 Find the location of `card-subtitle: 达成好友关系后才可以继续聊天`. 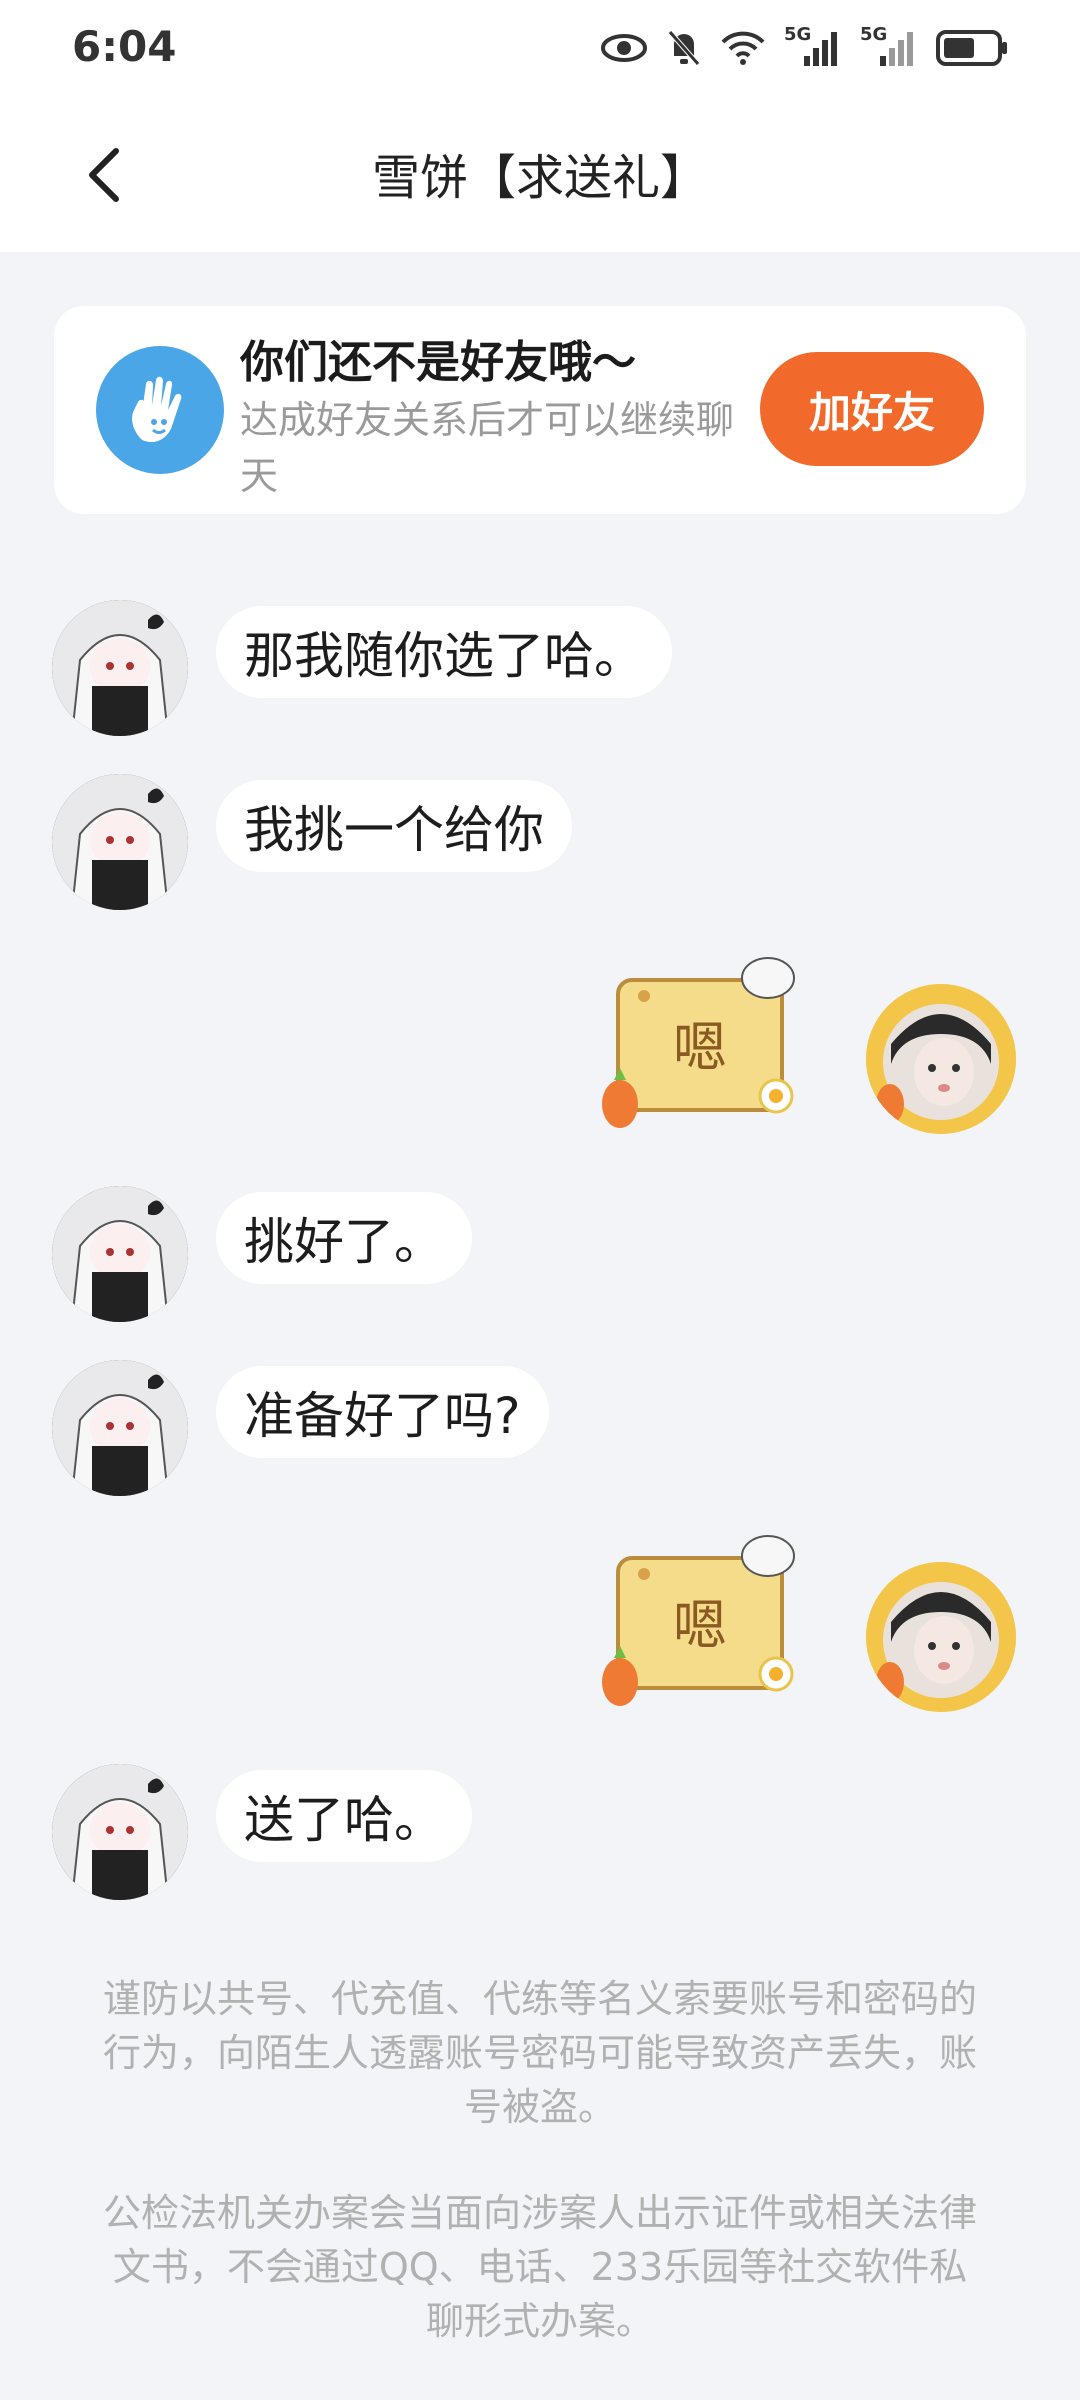

card-subtitle: 达成好友关系后才可以继续聊天 is located at coordinates (487, 448).